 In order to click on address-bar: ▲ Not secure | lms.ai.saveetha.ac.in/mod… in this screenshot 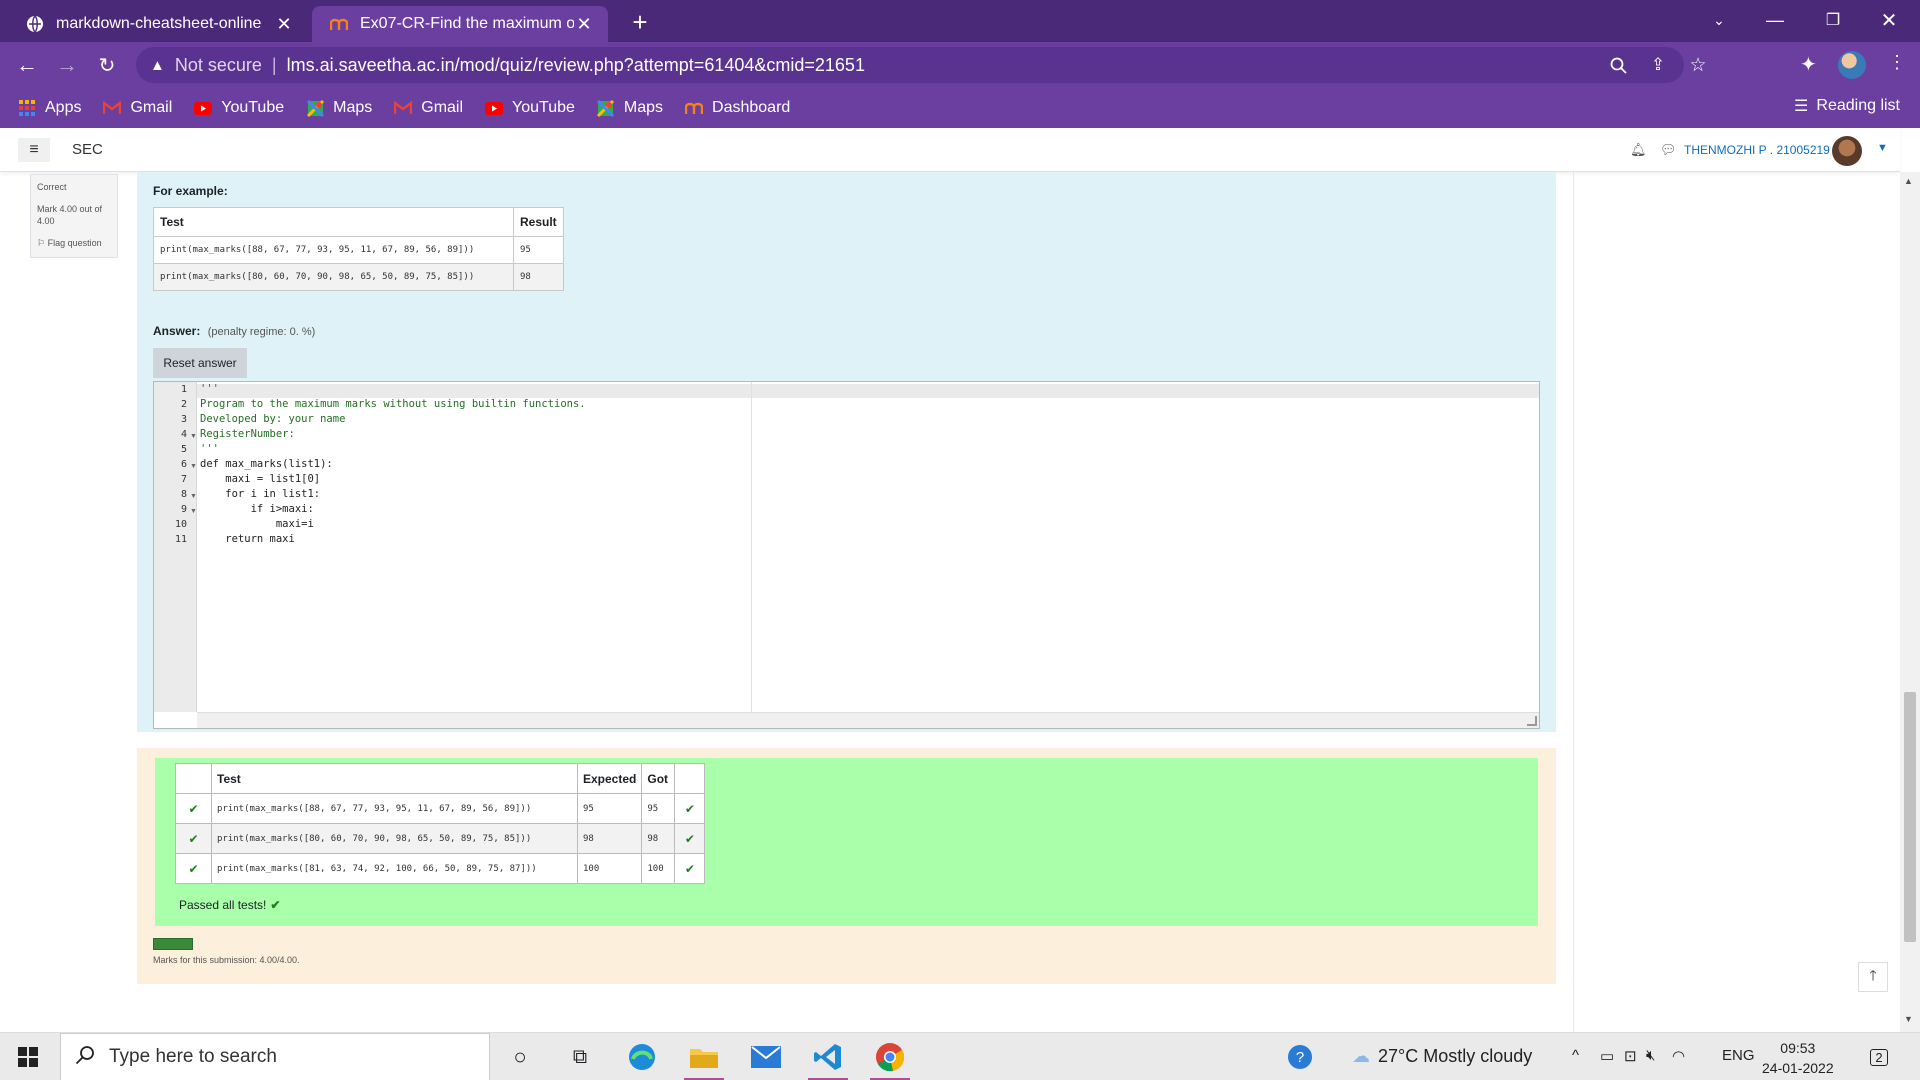, I will do `click(921, 65)`.